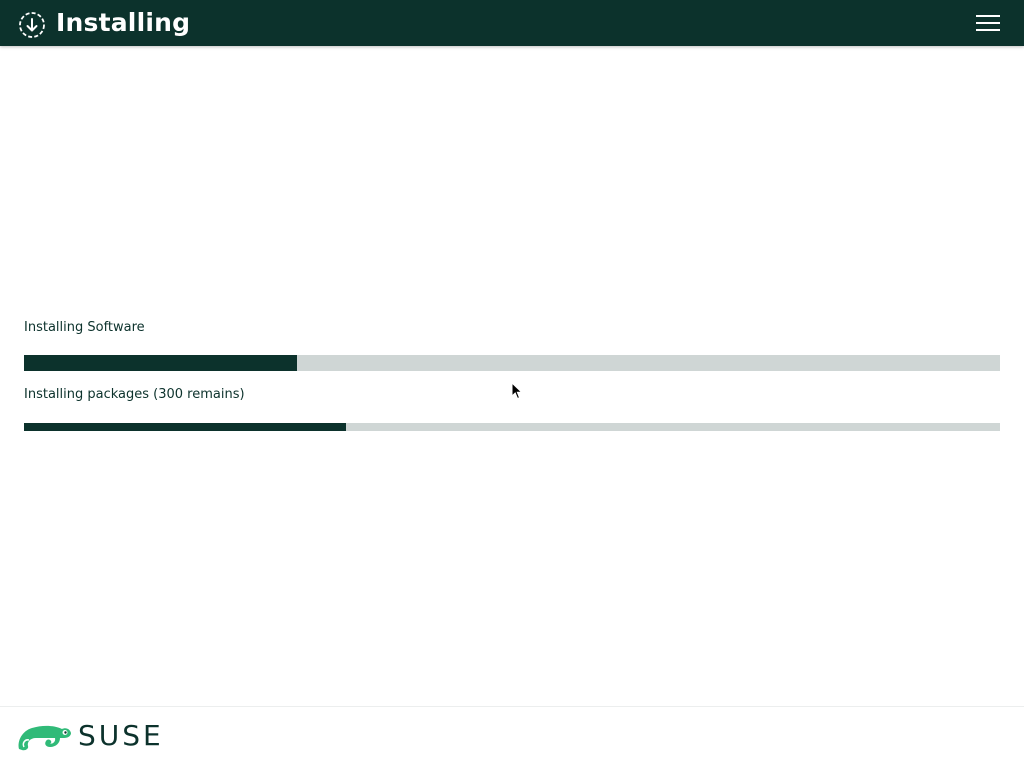  What do you see at coordinates (512, 23) in the screenshot?
I see `app-header: Installing` at bounding box center [512, 23].